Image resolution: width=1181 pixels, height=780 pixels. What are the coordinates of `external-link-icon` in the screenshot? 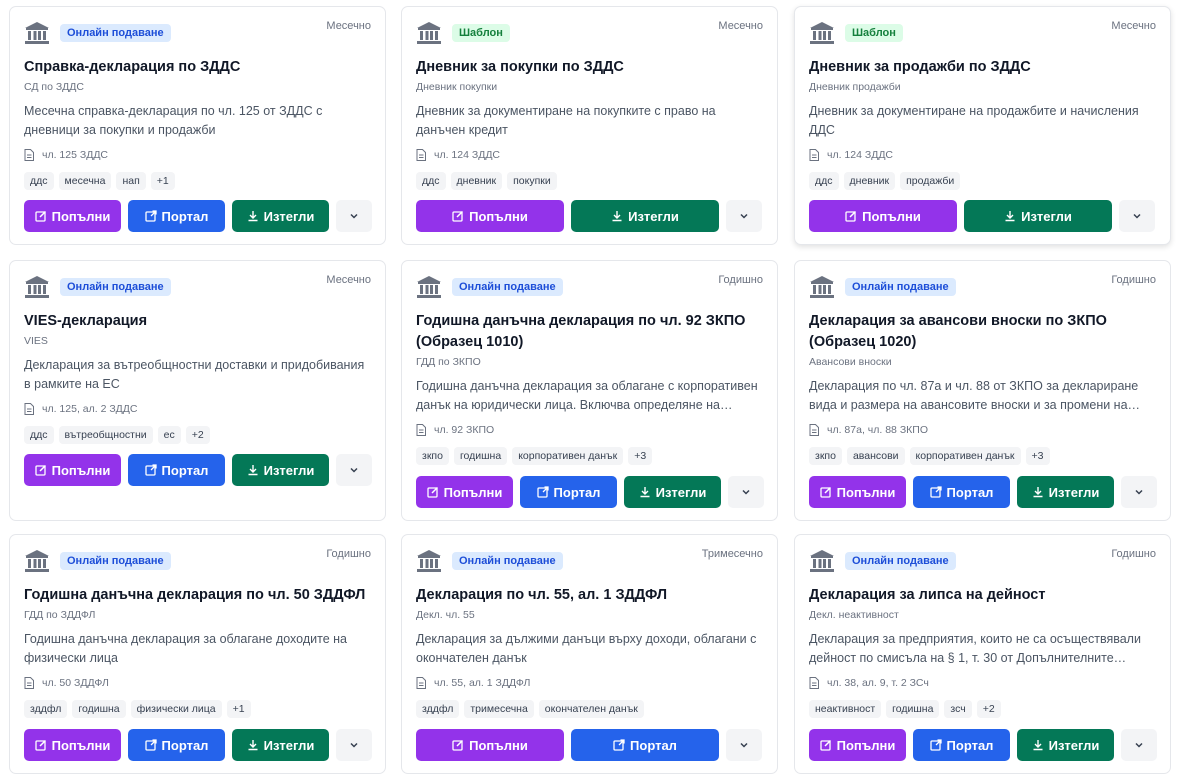 It's located at (935, 745).